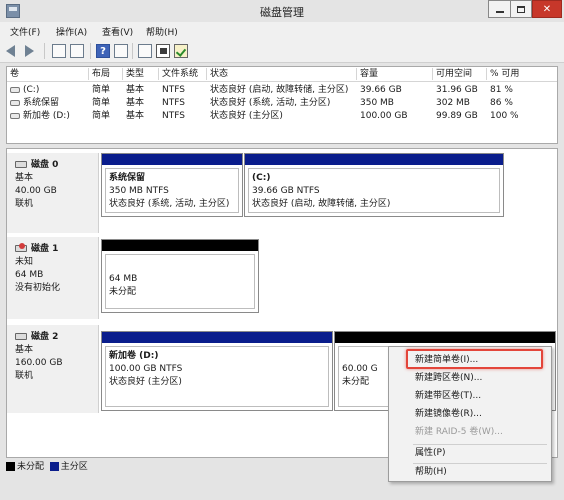 The image size is (564, 500). What do you see at coordinates (24, 262) in the screenshot?
I see `disk-type: 未知` at bounding box center [24, 262].